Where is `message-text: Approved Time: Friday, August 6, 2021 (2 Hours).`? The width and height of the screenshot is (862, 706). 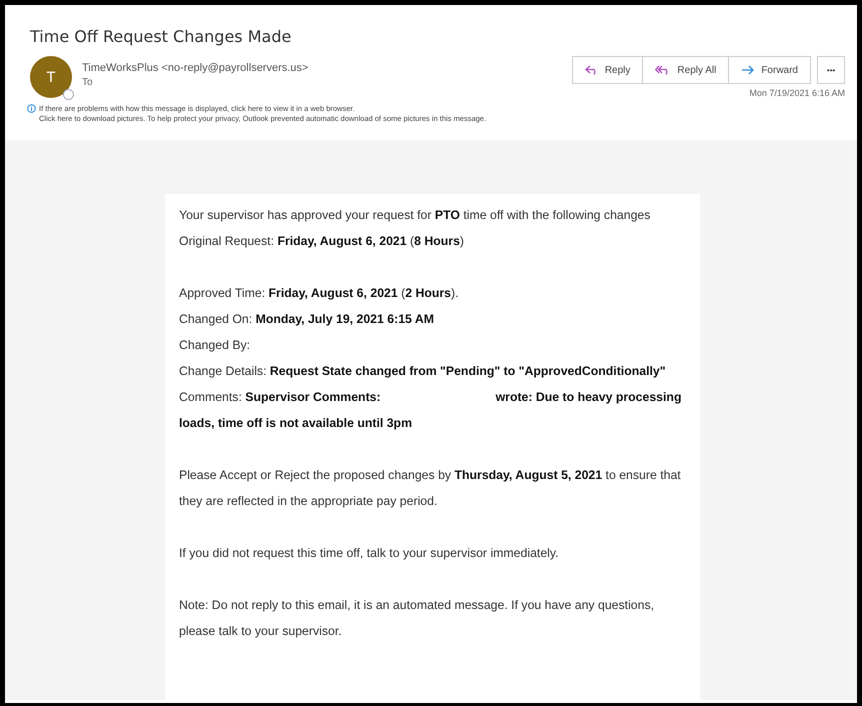 message-text: Approved Time: Friday, August 6, 2021 (2 Hours). is located at coordinates (319, 293).